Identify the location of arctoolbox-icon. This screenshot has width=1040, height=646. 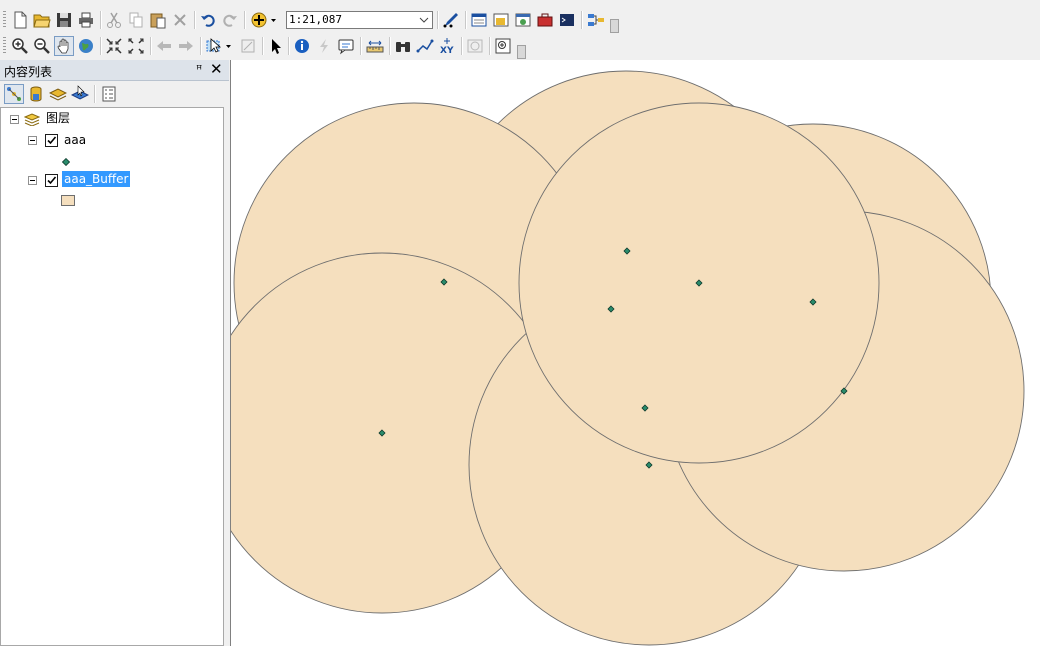
(545, 20).